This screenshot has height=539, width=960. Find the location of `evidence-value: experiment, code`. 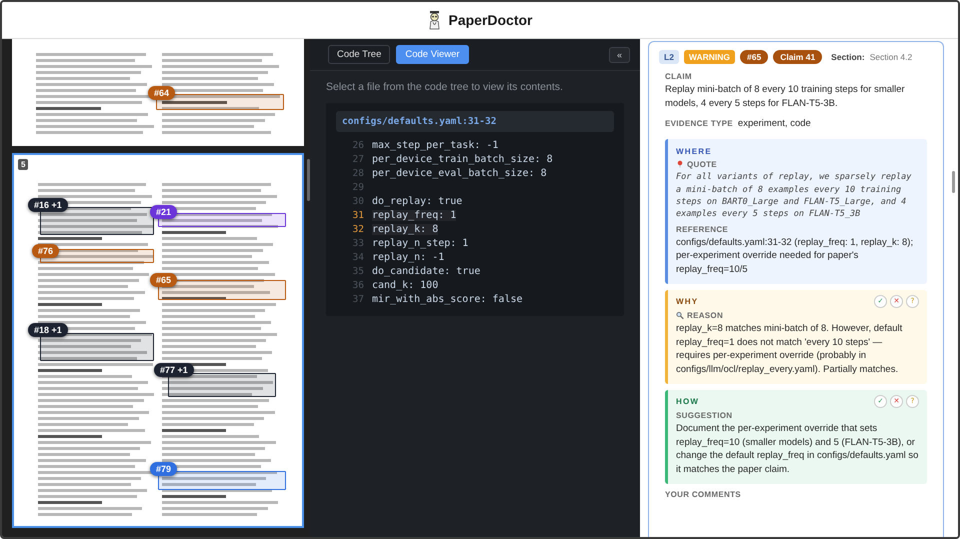

evidence-value: experiment, code is located at coordinates (774, 123).